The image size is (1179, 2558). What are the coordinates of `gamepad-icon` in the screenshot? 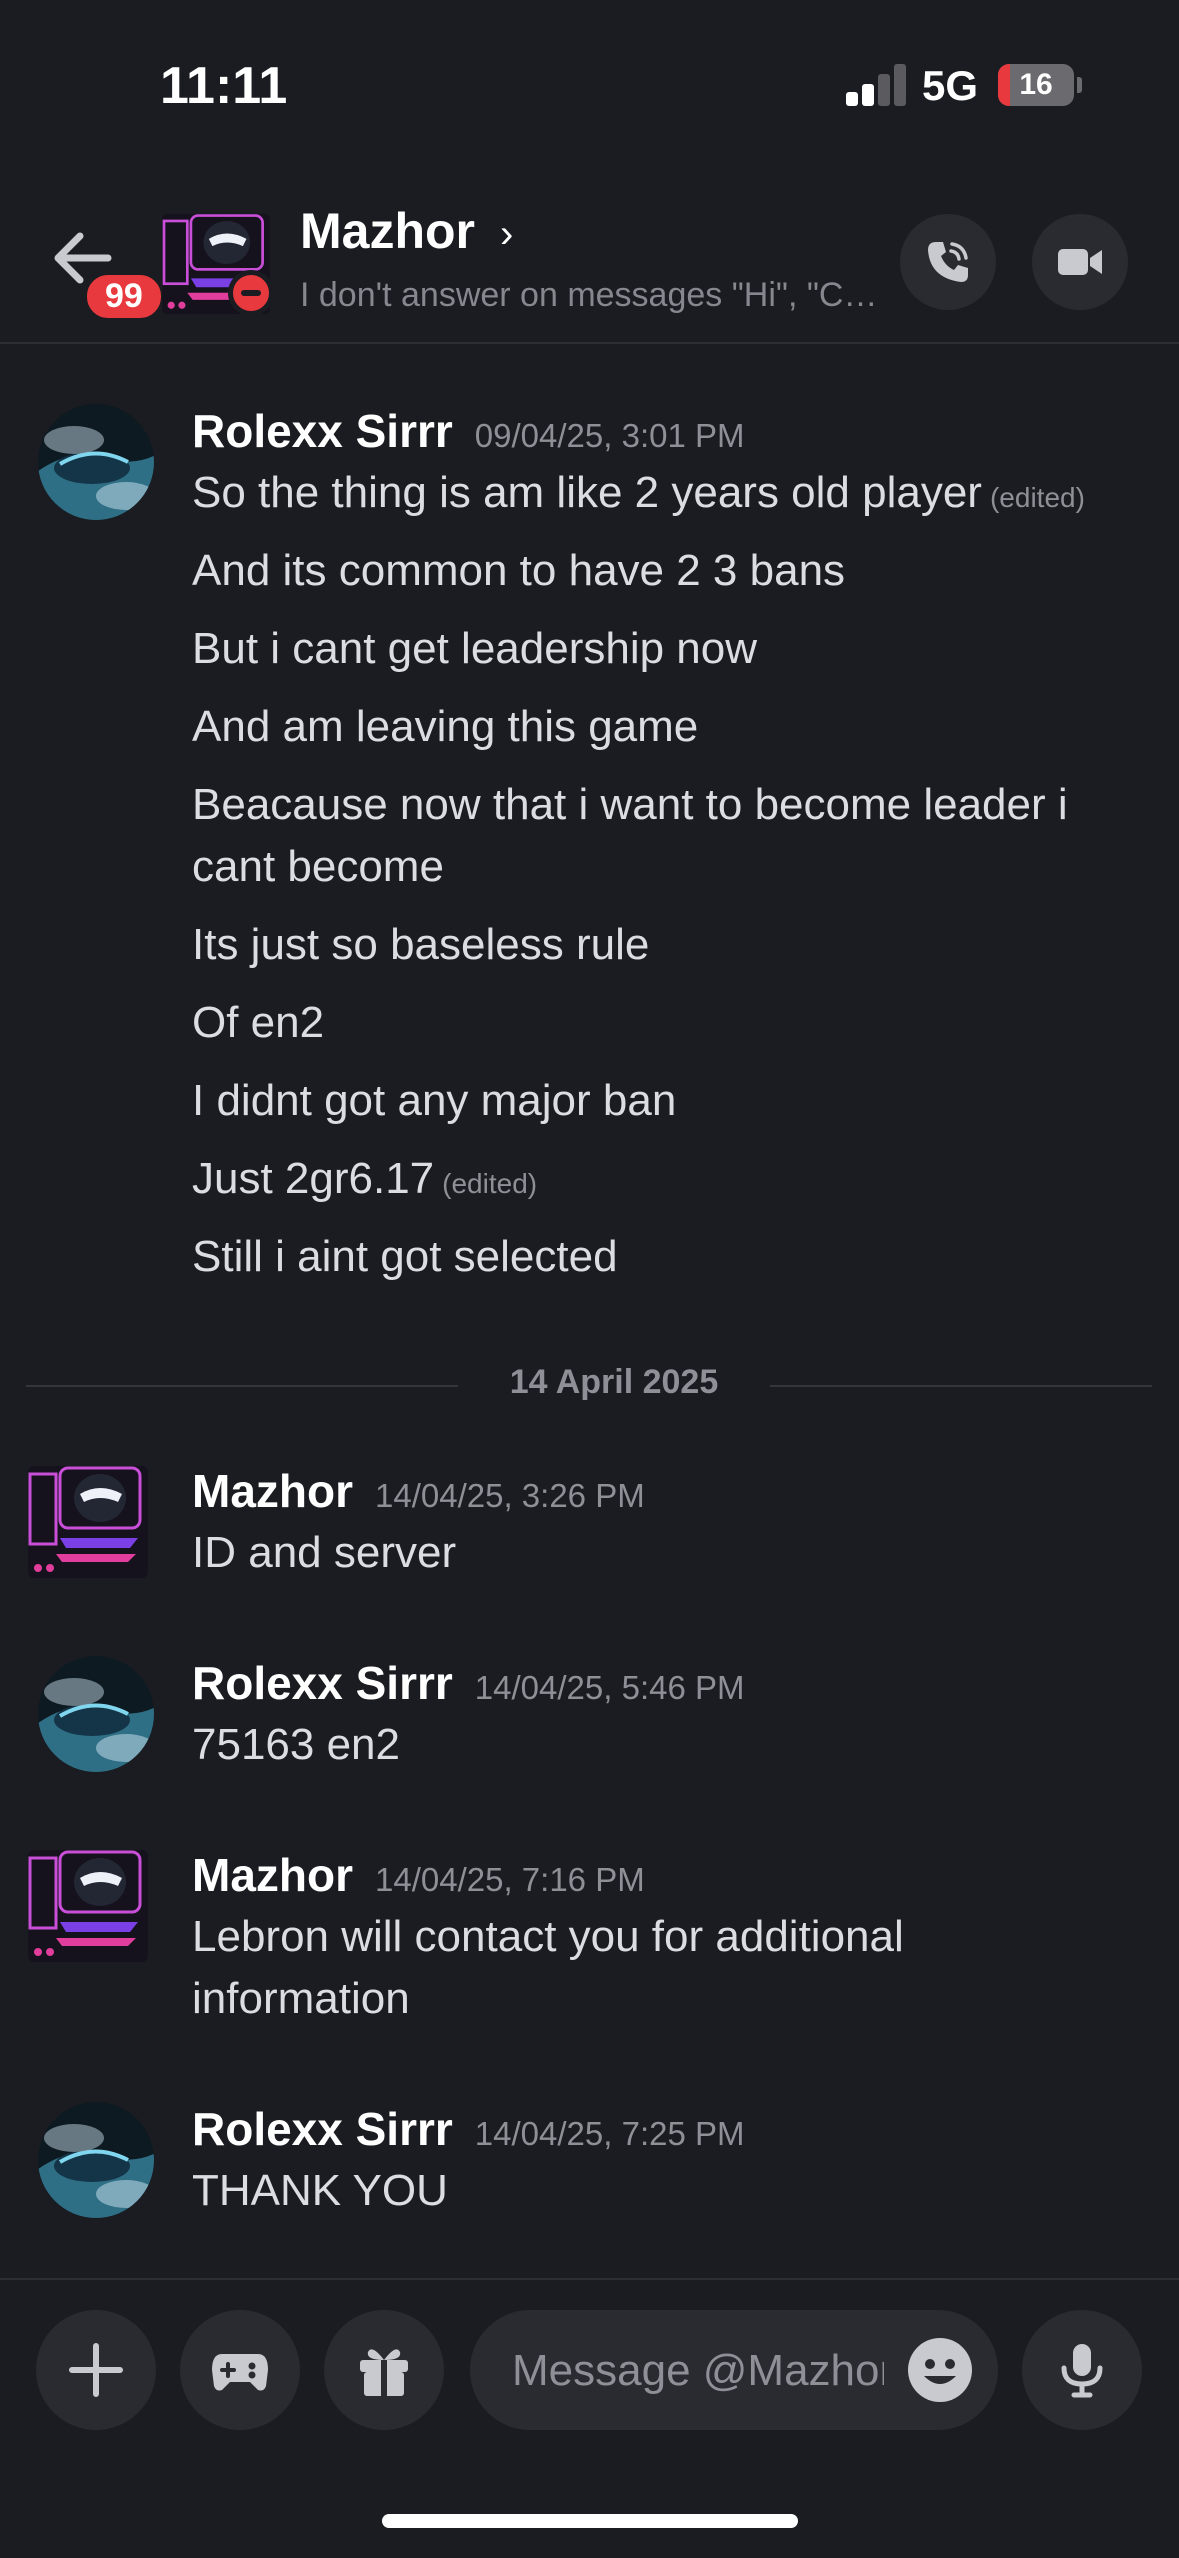 It's located at (240, 2372).